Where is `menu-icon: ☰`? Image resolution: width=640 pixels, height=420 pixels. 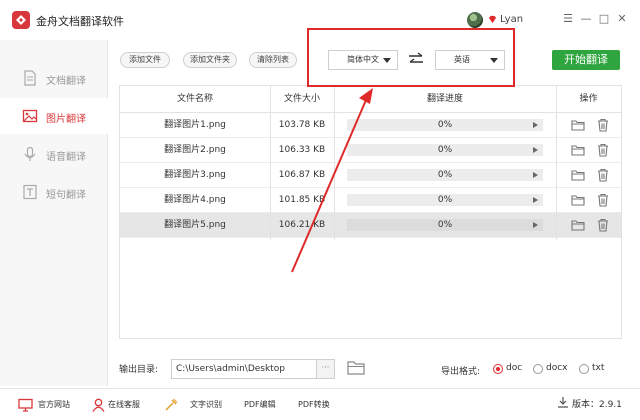
menu-icon: ☰ is located at coordinates (568, 19).